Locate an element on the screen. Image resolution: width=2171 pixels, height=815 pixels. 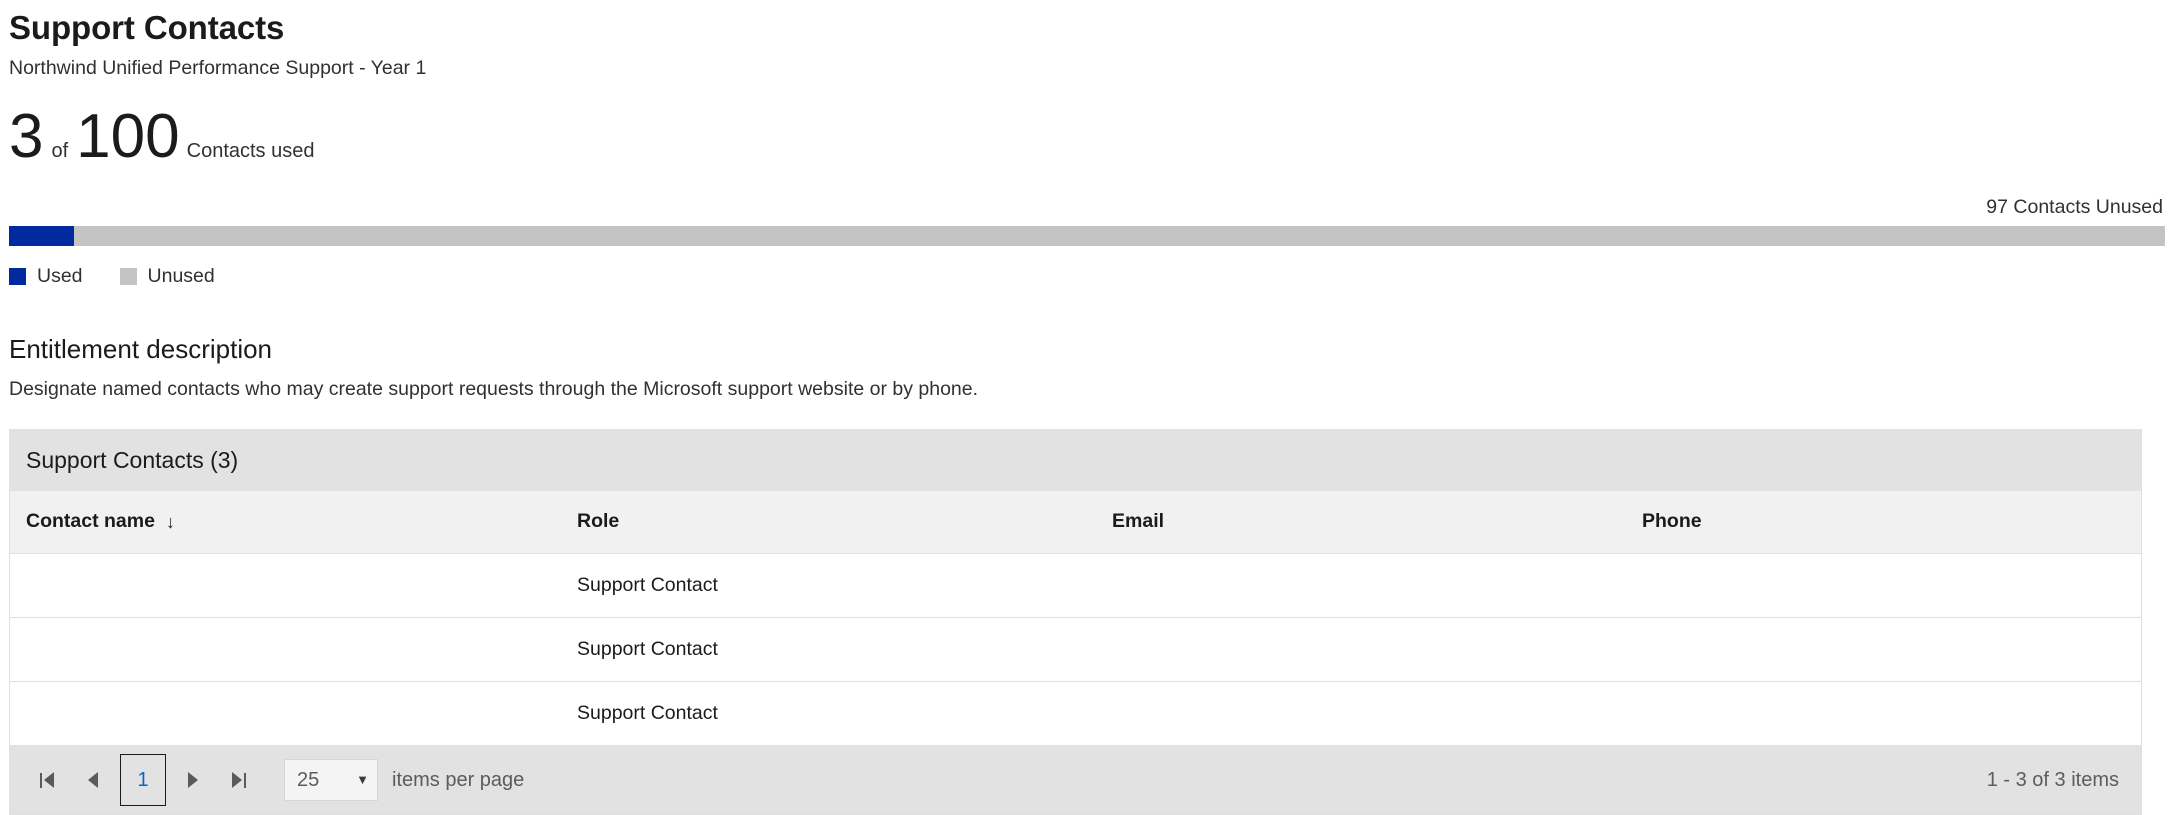
legend-item-unused: Unused is located at coordinates (167, 276).